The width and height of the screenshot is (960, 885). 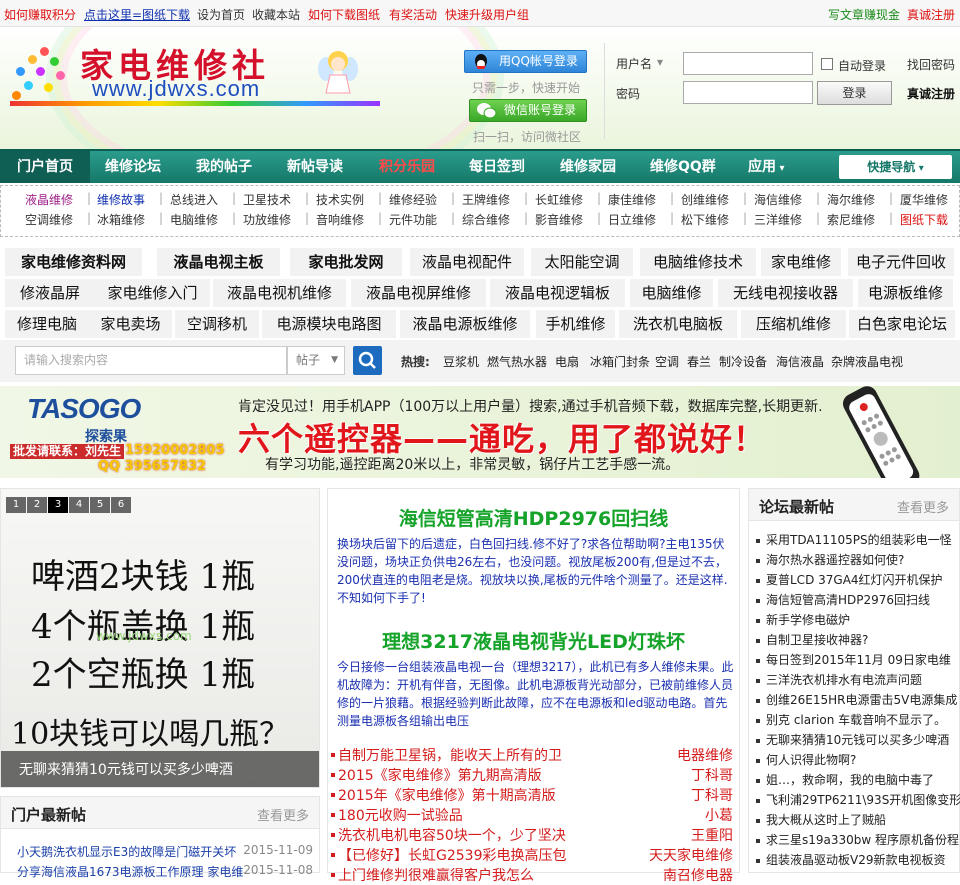 What do you see at coordinates (413, 199) in the screenshot?
I see `subnav-link: 维修经验` at bounding box center [413, 199].